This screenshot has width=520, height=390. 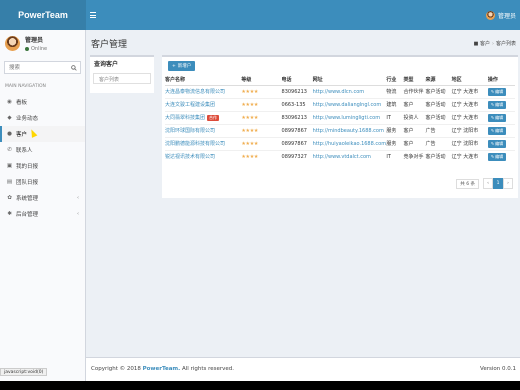 I want to click on query-panel-title: 查询客户, so click(x=106, y=64).